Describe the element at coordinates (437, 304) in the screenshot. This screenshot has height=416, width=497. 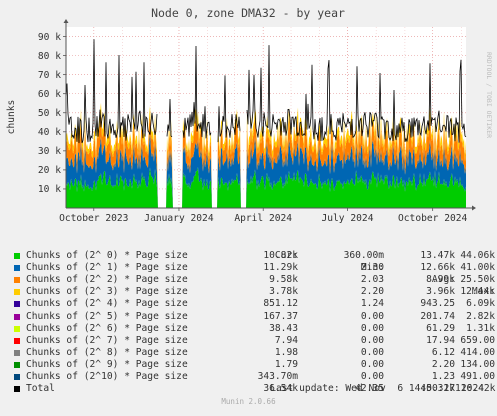
I see `legend-avg: 943.25` at that location.